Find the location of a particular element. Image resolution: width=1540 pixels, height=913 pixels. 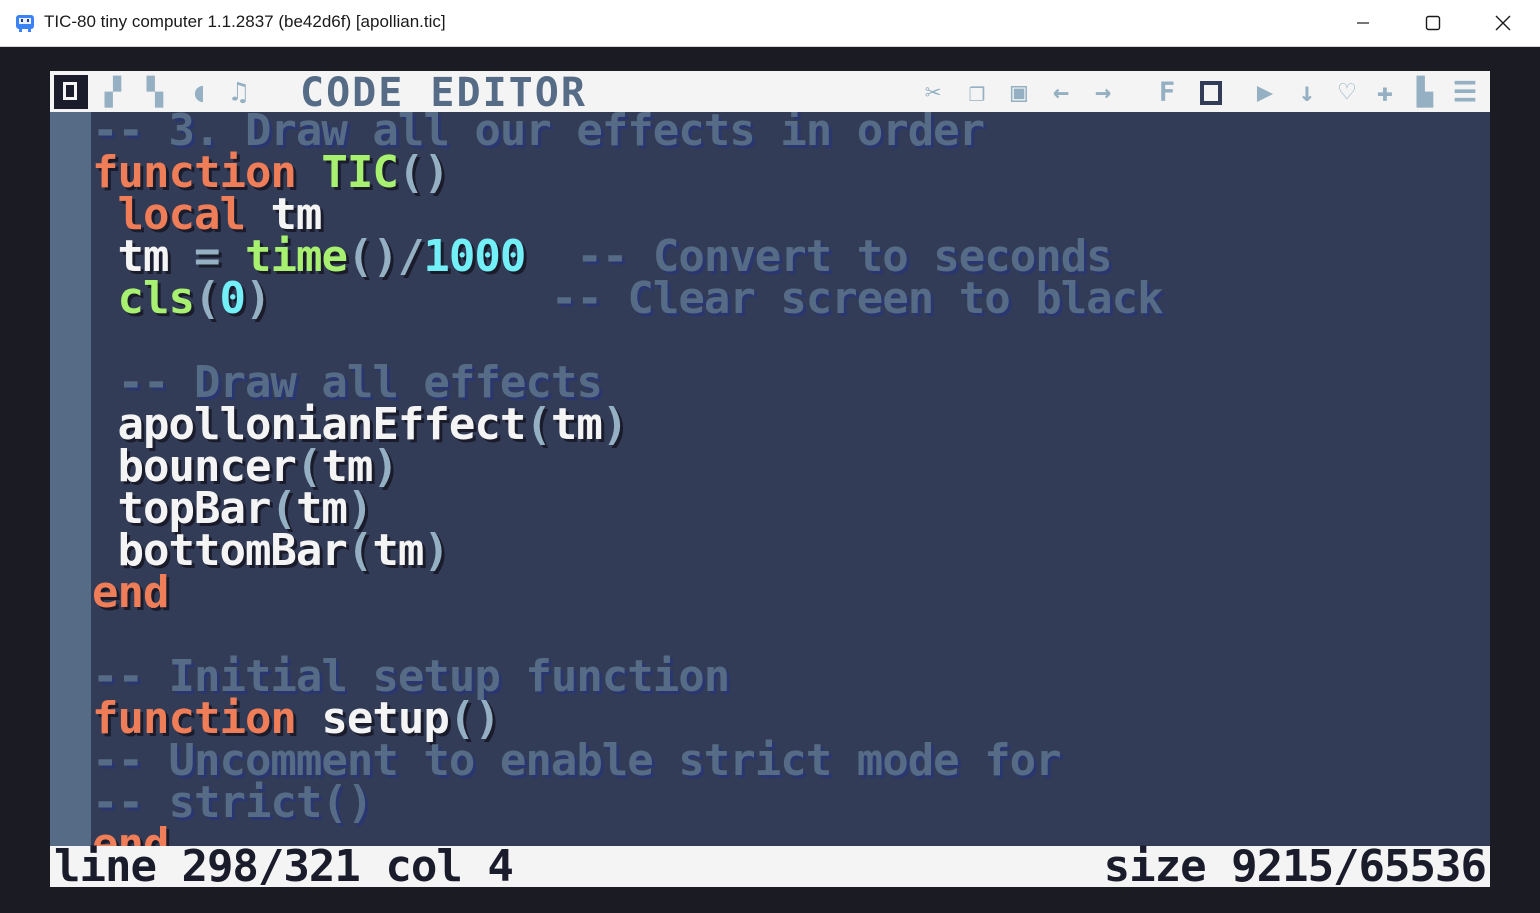

code-tab-icon is located at coordinates (71, 92).